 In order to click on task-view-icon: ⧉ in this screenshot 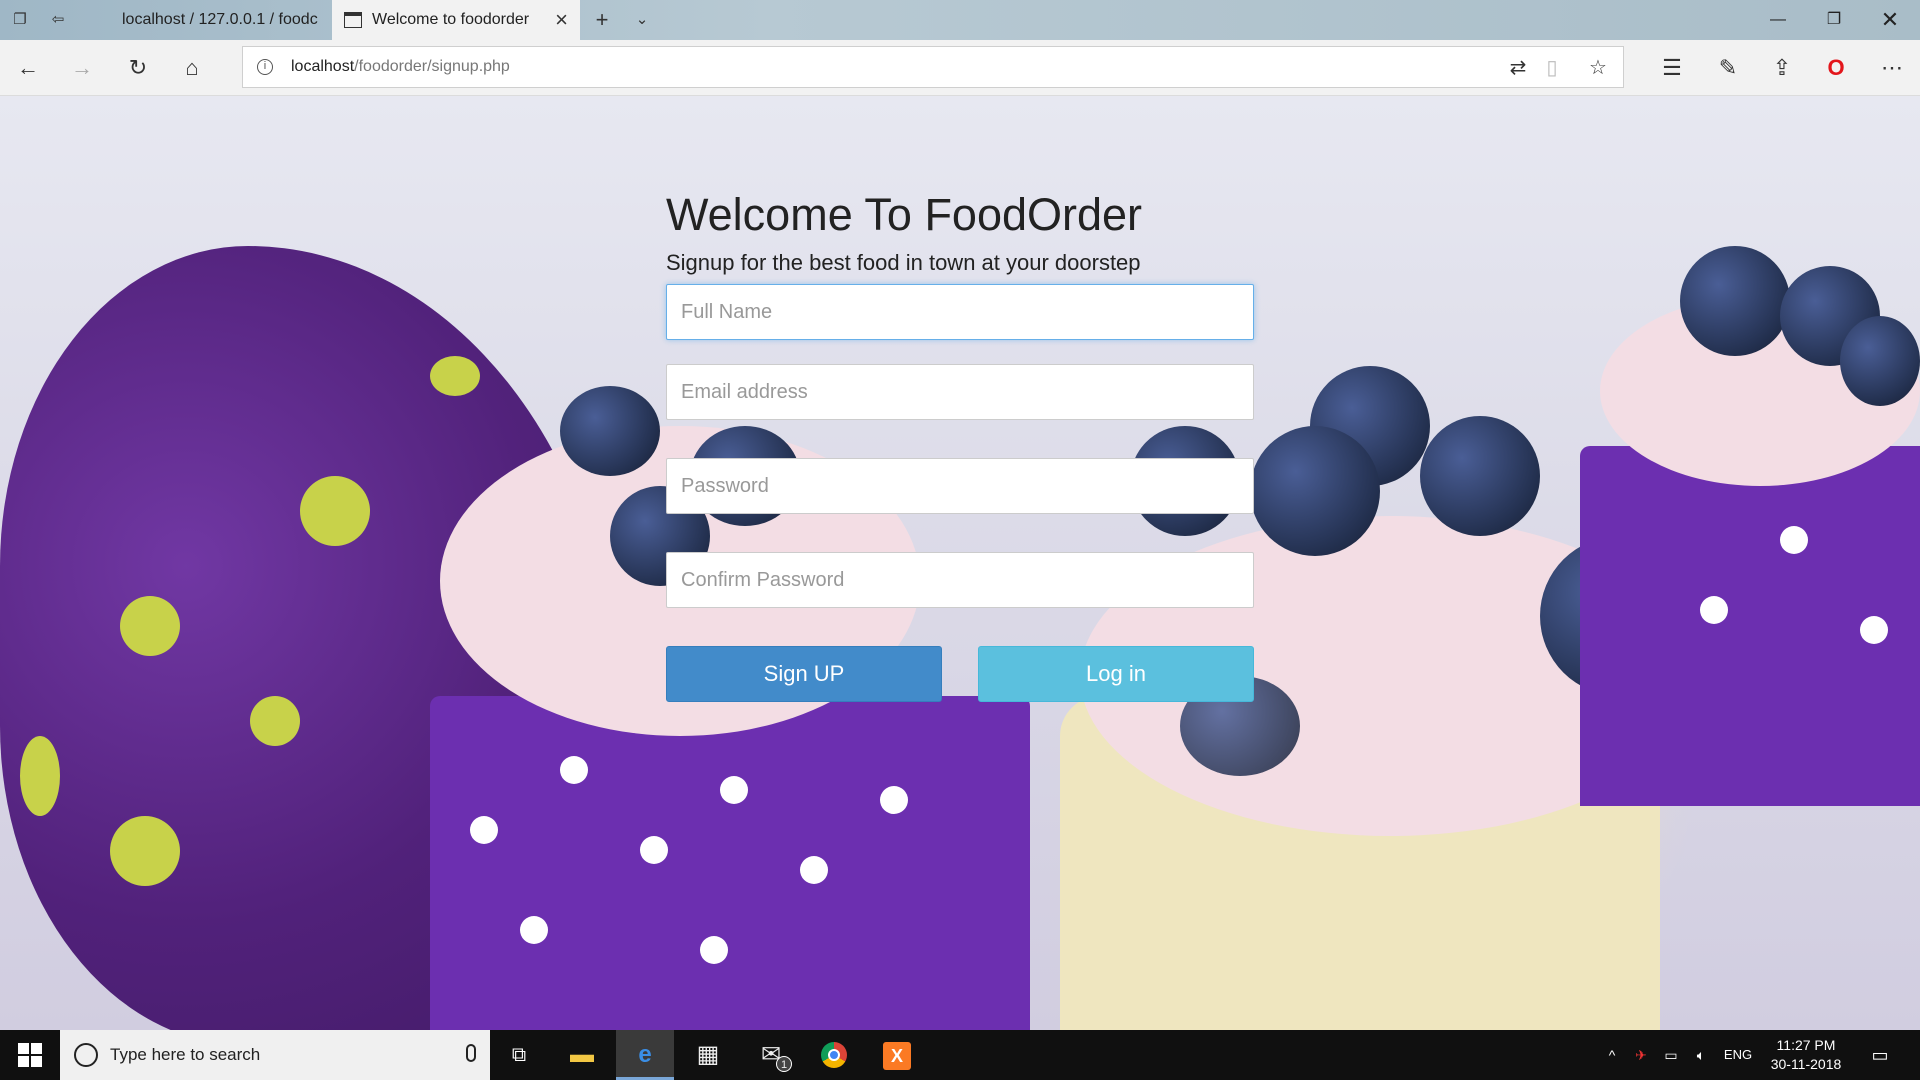, I will do `click(519, 1055)`.